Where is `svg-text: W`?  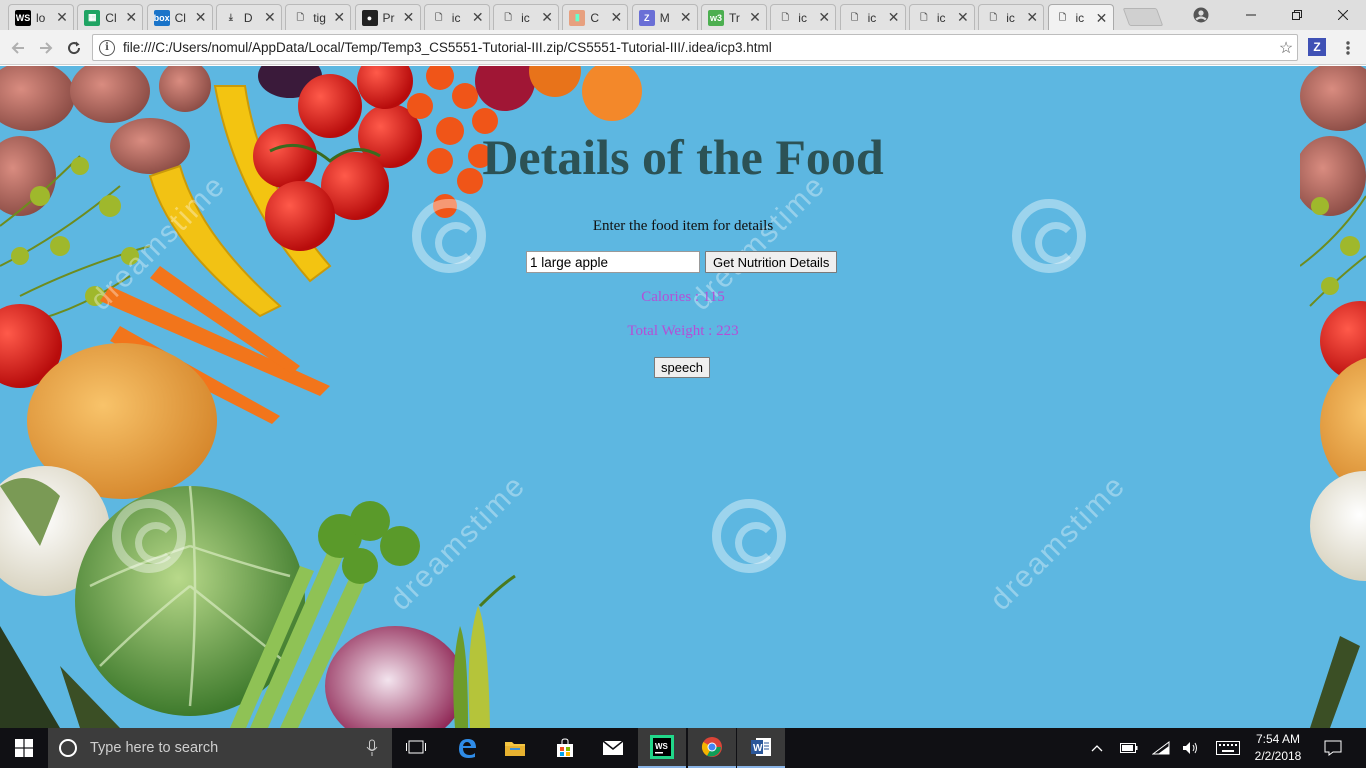
svg-text: W is located at coordinates (758, 748).